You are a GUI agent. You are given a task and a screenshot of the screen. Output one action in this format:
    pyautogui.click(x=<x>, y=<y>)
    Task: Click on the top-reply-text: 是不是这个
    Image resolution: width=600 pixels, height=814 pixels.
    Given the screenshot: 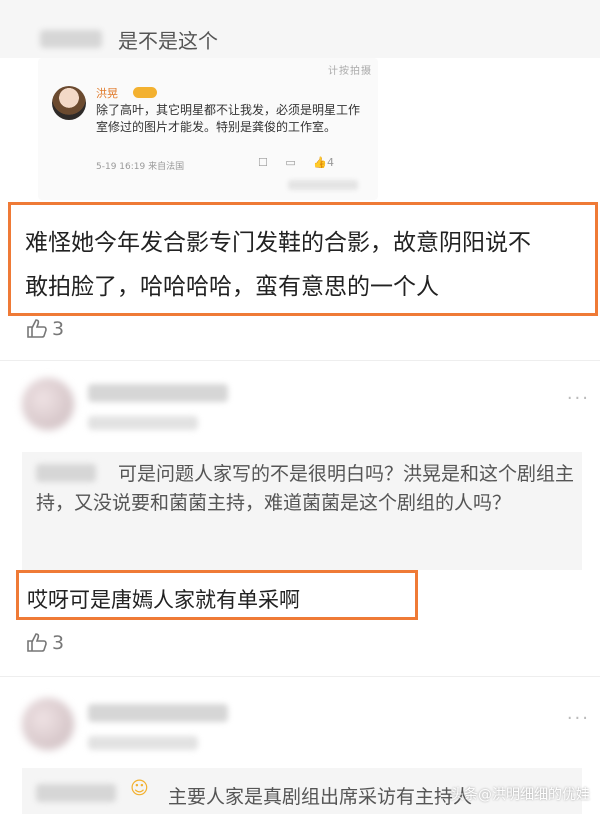 What is the action you would take?
    pyautogui.click(x=168, y=41)
    